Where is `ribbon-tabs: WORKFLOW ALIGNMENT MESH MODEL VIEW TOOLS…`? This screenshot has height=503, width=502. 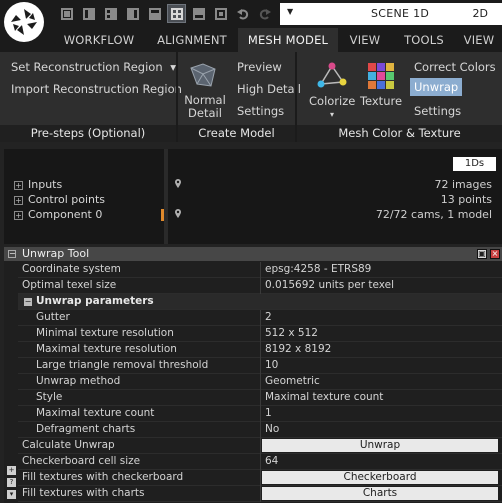 ribbon-tabs: WORKFLOW ALIGNMENT MESH MODEL VIEW TOOLS… is located at coordinates (251, 40).